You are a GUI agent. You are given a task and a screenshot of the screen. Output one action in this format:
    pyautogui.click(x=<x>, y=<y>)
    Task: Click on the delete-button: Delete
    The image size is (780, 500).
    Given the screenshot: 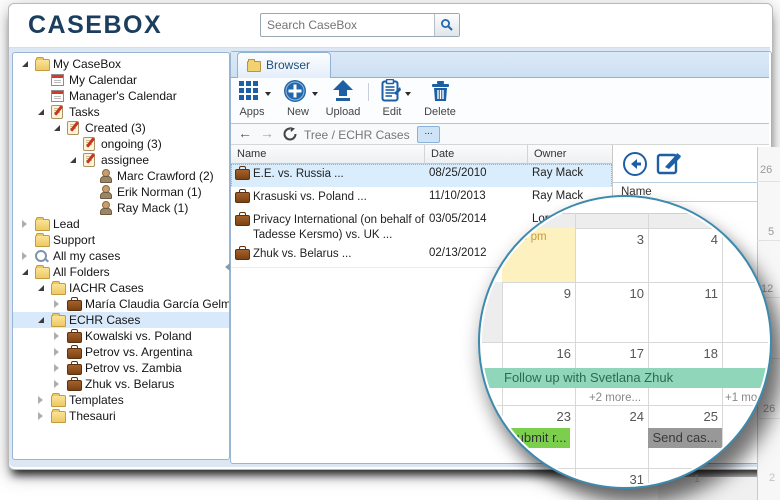 What is the action you would take?
    pyautogui.click(x=440, y=100)
    